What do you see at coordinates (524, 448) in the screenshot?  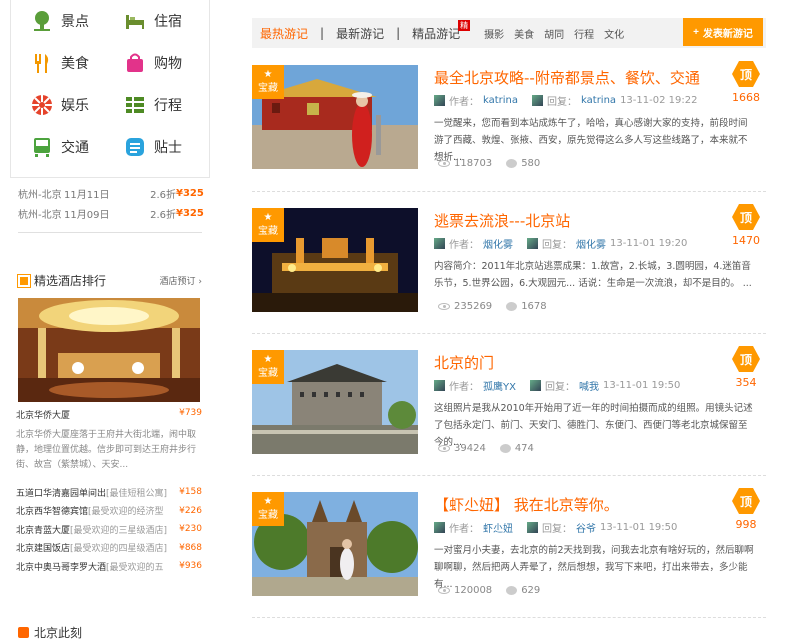 I see `comment-count: 474` at bounding box center [524, 448].